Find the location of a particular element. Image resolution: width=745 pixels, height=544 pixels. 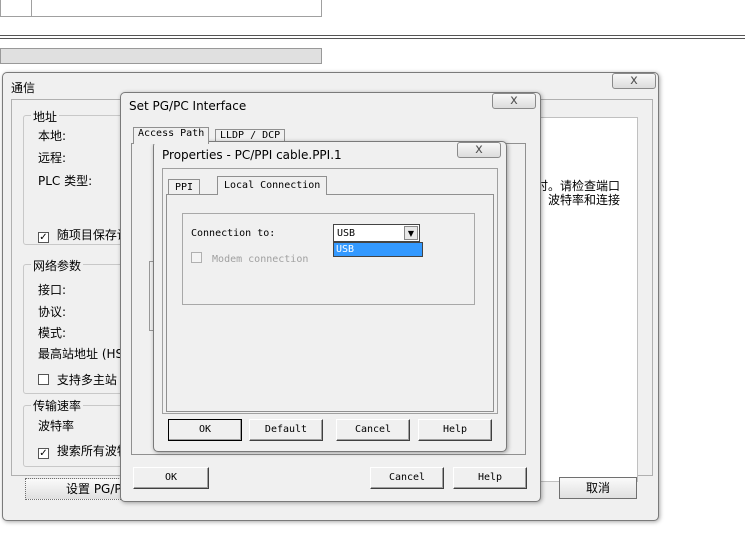

pgpc-help-button: Help is located at coordinates (490, 478).